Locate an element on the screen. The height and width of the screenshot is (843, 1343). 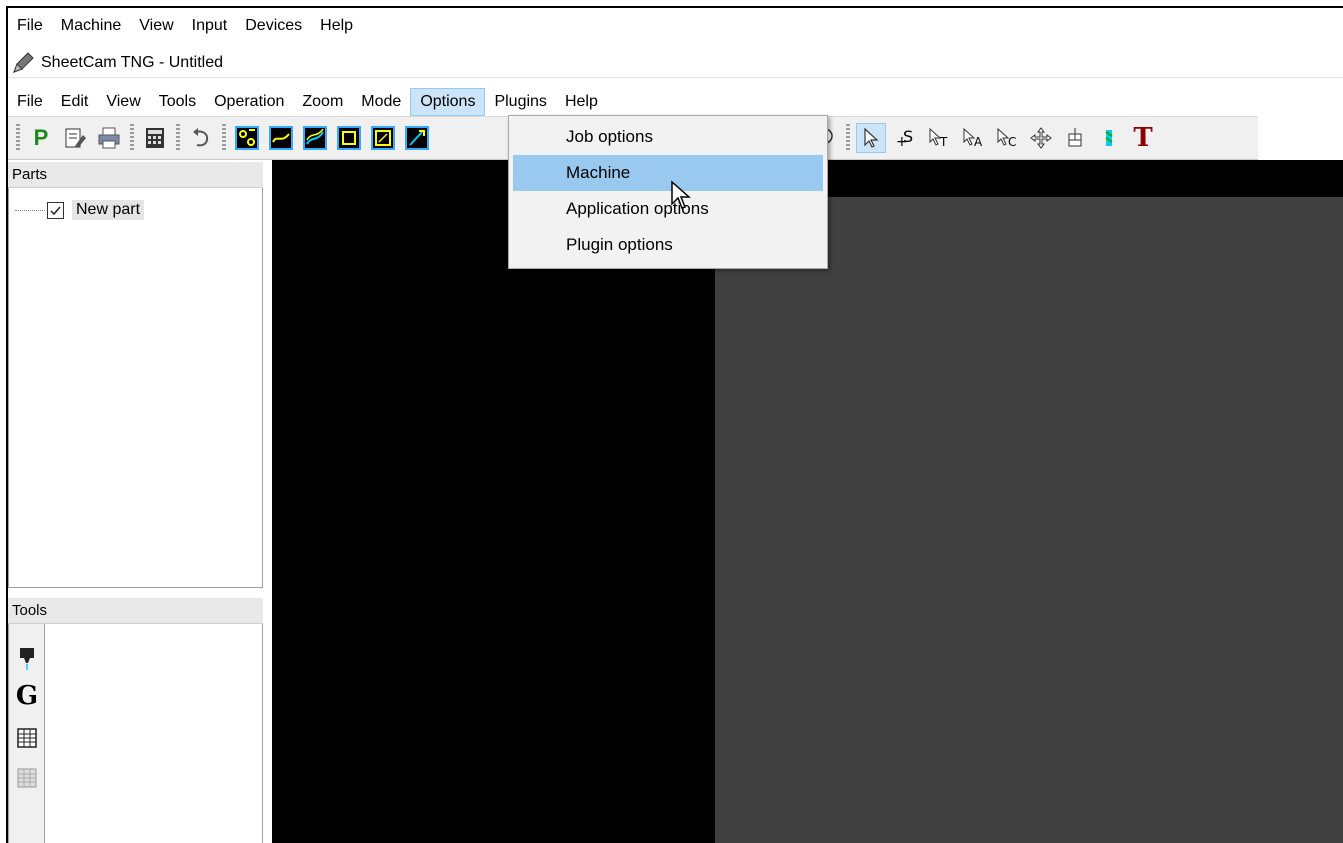
outer-menu-help: Help is located at coordinates (336, 26).